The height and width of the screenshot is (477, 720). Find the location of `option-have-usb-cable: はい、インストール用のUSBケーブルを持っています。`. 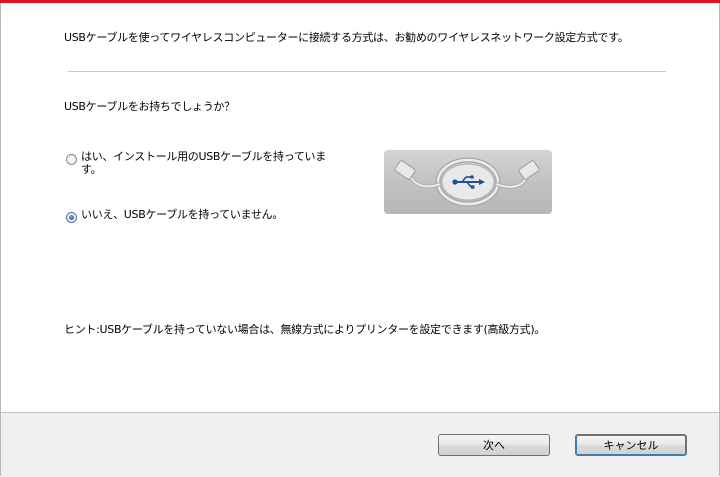

option-have-usb-cable: はい、インストール用のUSBケーブルを持っています。 is located at coordinates (196, 163).